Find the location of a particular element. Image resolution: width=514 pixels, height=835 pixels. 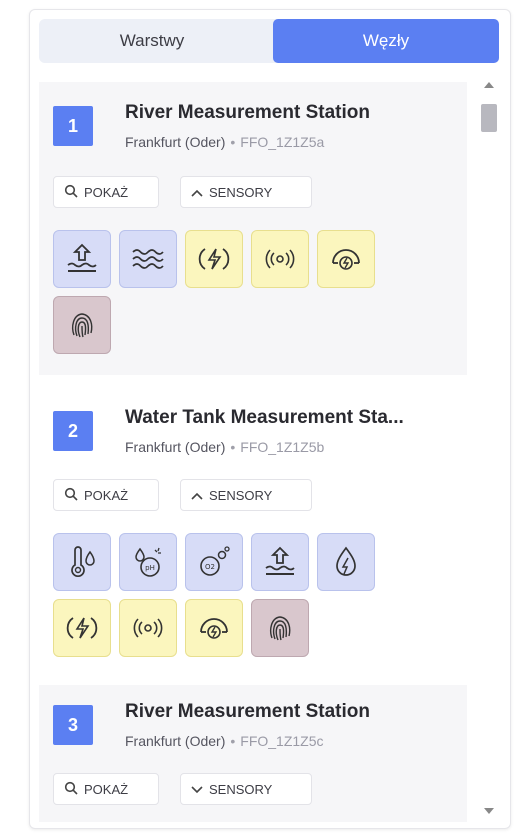

scroll-thumb is located at coordinates (489, 118).